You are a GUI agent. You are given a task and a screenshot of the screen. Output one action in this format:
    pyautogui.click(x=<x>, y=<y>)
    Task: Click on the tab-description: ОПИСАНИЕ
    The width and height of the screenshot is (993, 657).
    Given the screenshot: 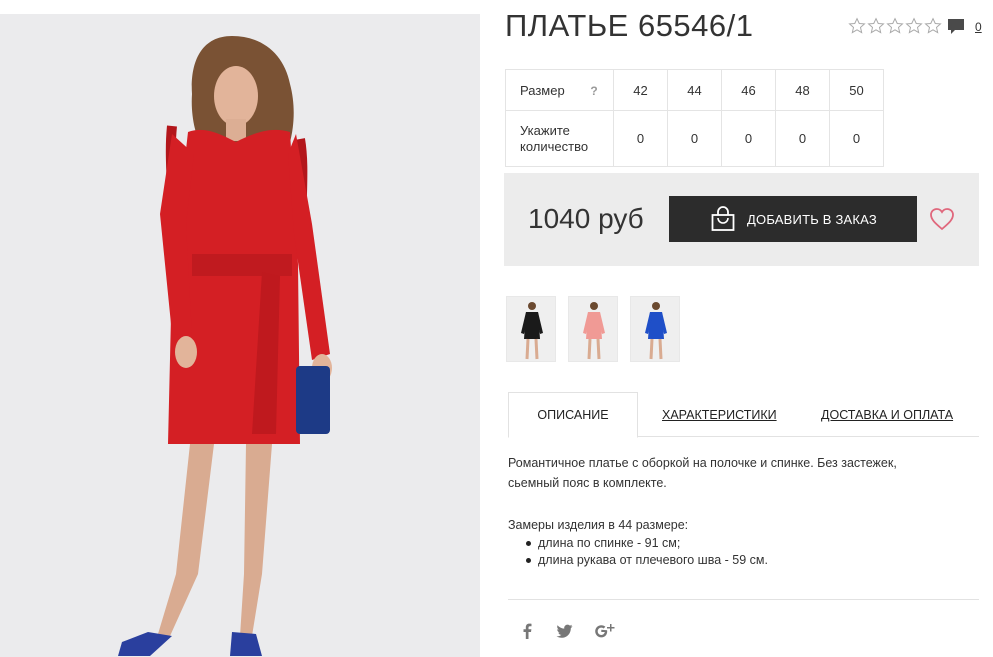 What is the action you would take?
    pyautogui.click(x=573, y=415)
    